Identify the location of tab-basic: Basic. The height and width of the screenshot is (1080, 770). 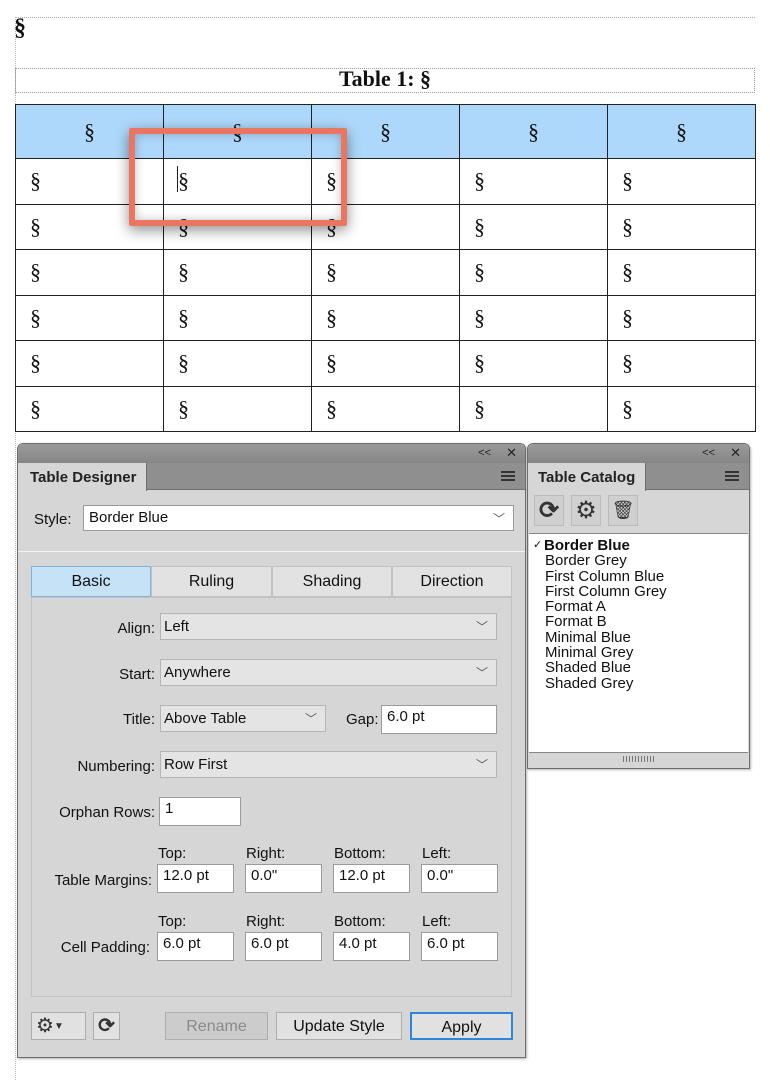
(91, 581).